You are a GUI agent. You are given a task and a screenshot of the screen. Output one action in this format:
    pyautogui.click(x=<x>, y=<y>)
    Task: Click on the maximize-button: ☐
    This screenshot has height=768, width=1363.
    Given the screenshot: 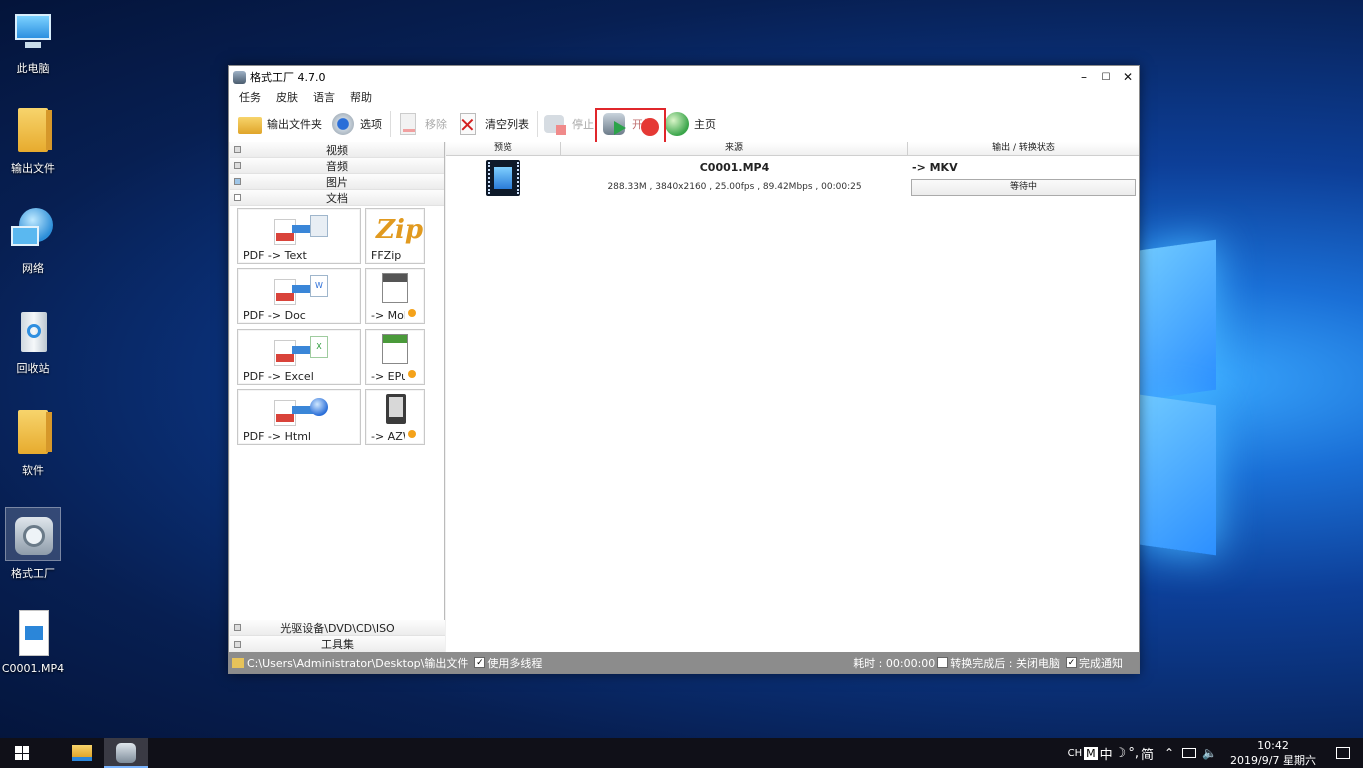 What is the action you would take?
    pyautogui.click(x=1106, y=77)
    